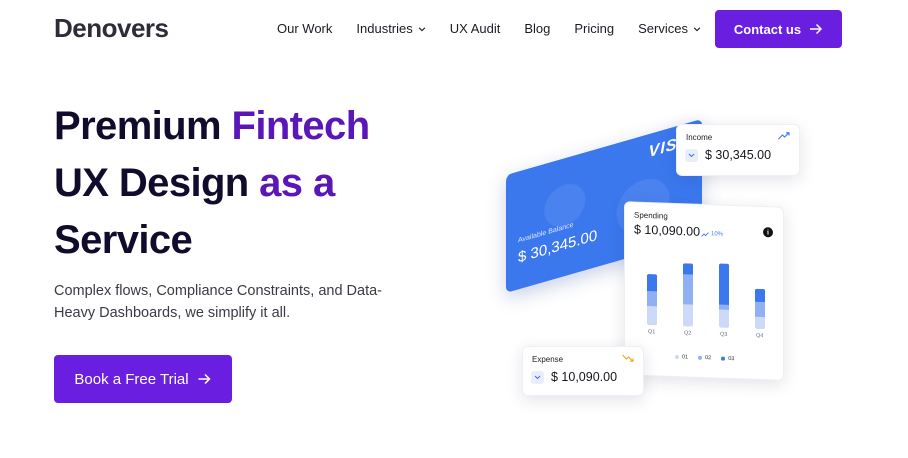  I want to click on nav-item-our-work: Our Work, so click(304, 28).